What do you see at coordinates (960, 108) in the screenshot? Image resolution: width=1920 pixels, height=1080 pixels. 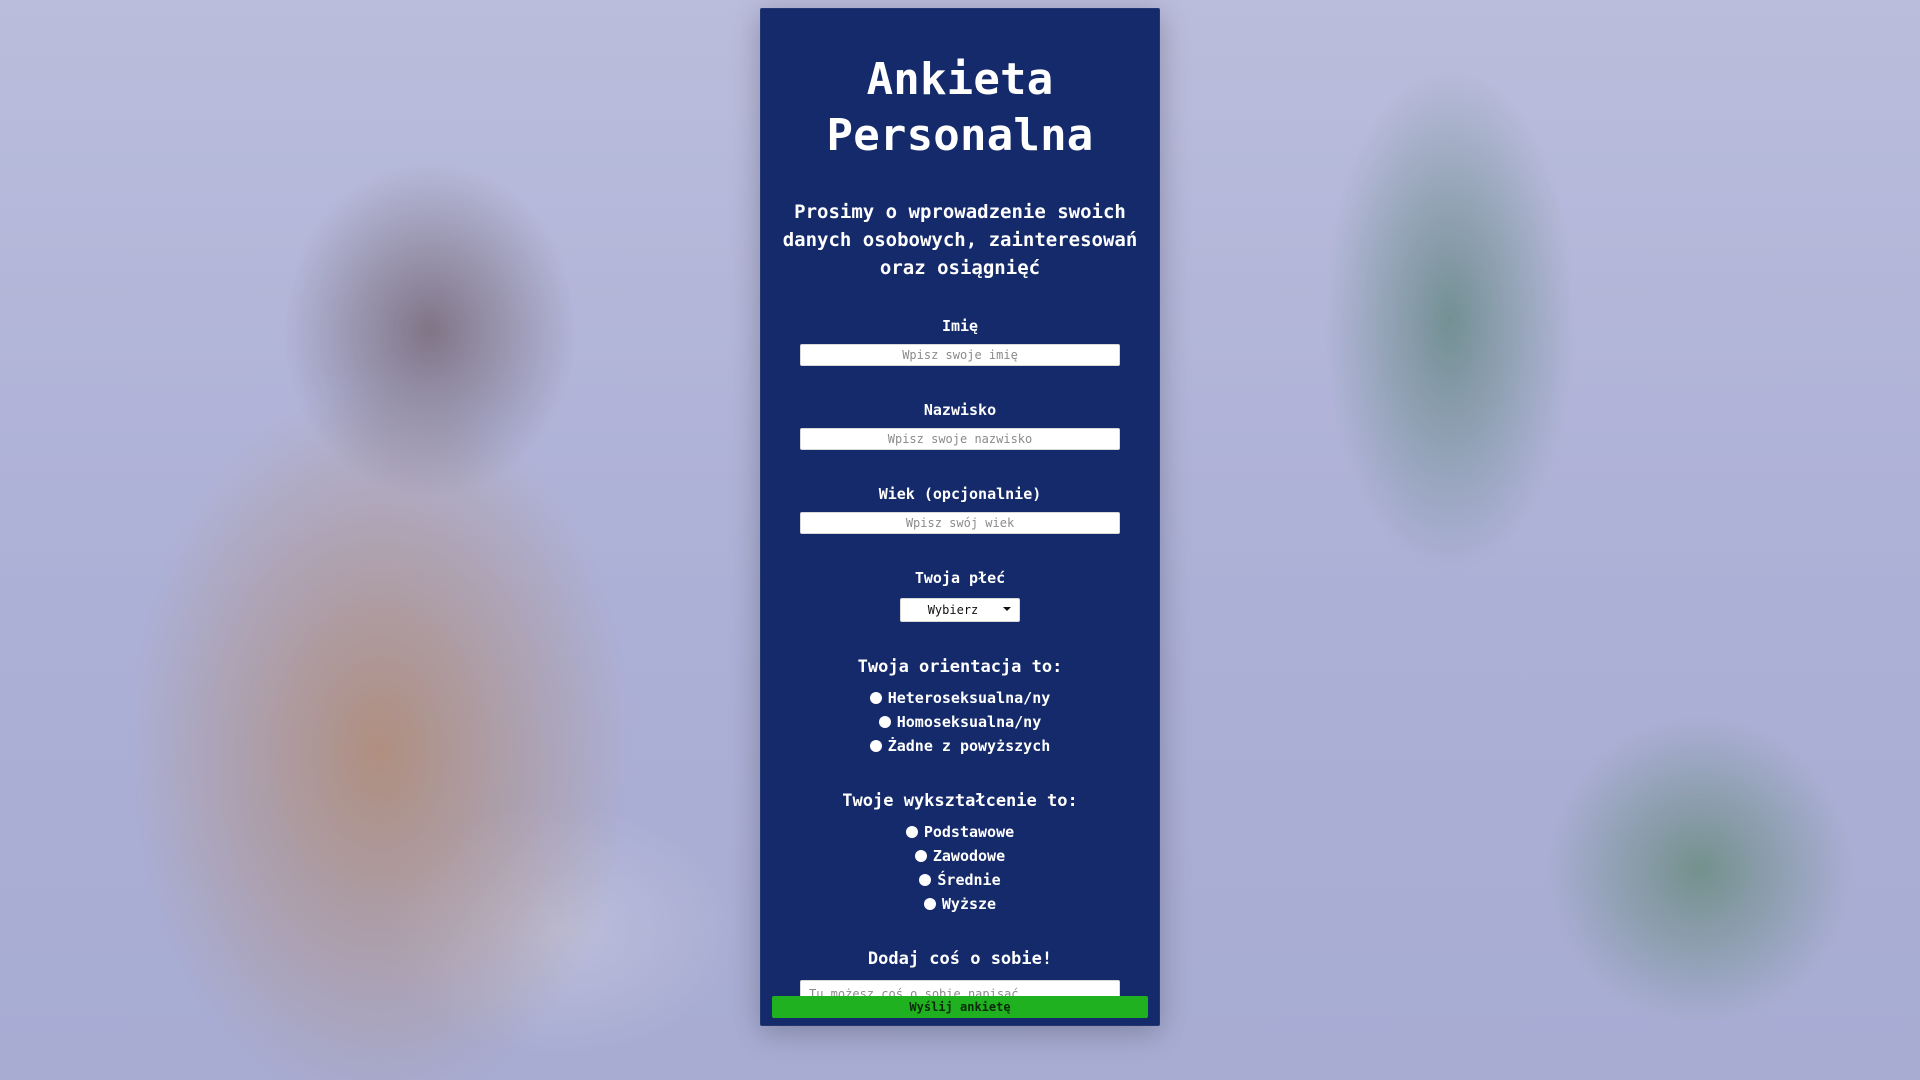 I see `form-title: Ankieta Personalna` at bounding box center [960, 108].